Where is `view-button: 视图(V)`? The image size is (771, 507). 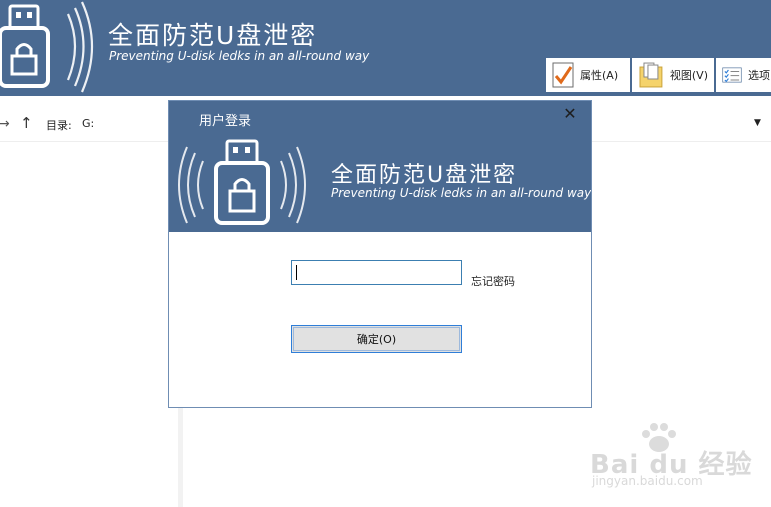 view-button: 视图(V) is located at coordinates (673, 75).